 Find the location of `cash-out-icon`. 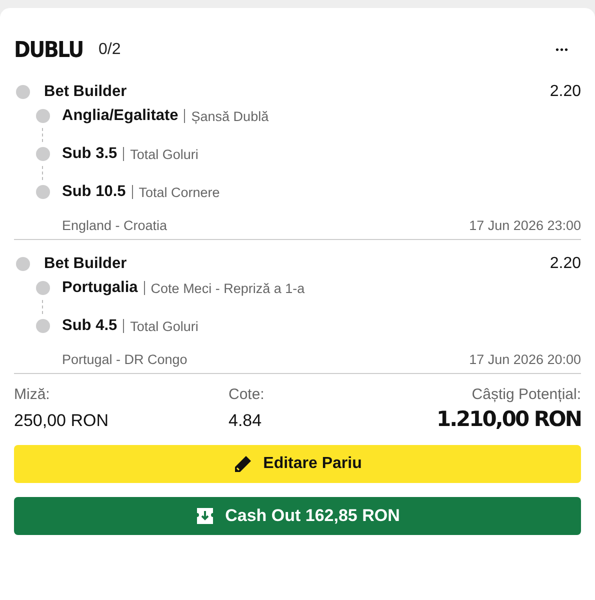

cash-out-icon is located at coordinates (205, 516).